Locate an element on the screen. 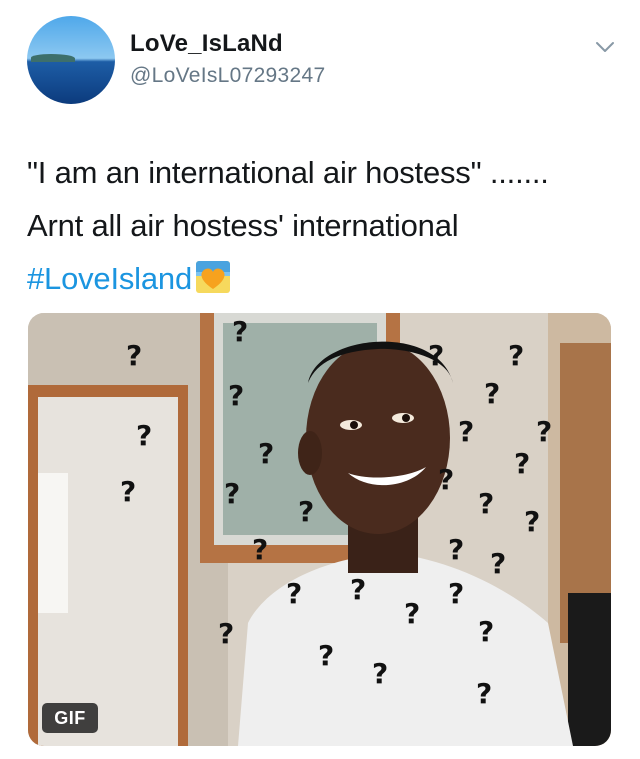  profile-avatar is located at coordinates (71, 60).